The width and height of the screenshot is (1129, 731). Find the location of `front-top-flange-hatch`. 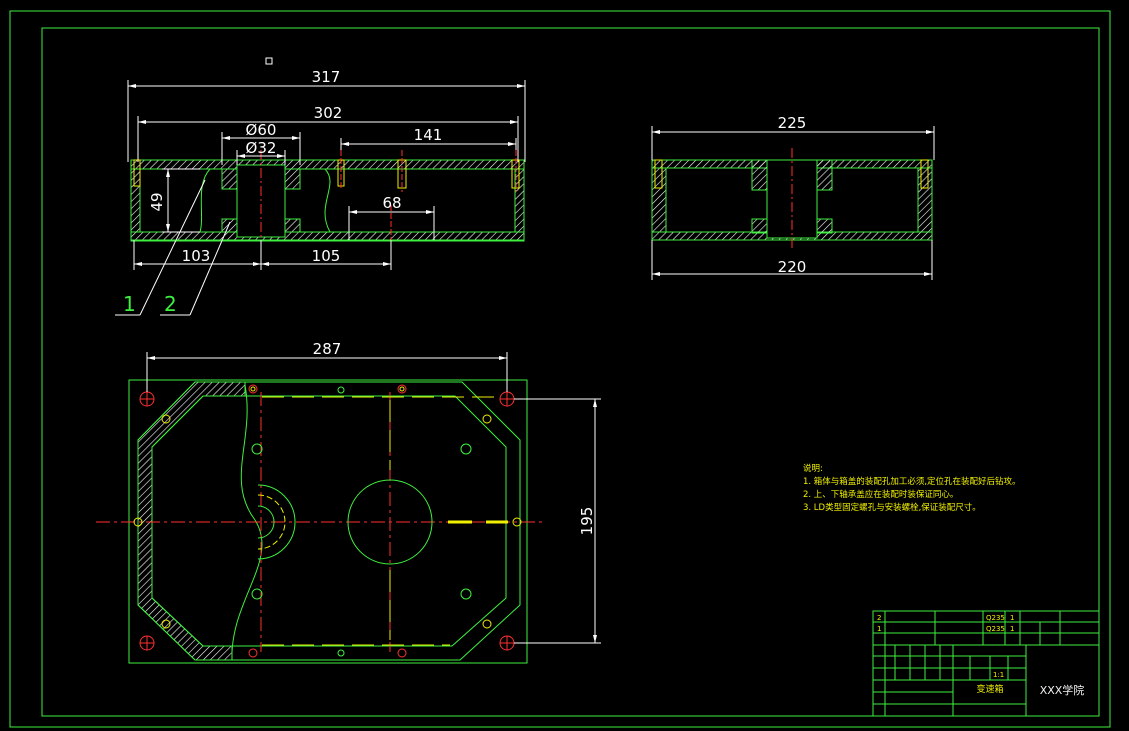

front-top-flange-hatch is located at coordinates (327, 164).